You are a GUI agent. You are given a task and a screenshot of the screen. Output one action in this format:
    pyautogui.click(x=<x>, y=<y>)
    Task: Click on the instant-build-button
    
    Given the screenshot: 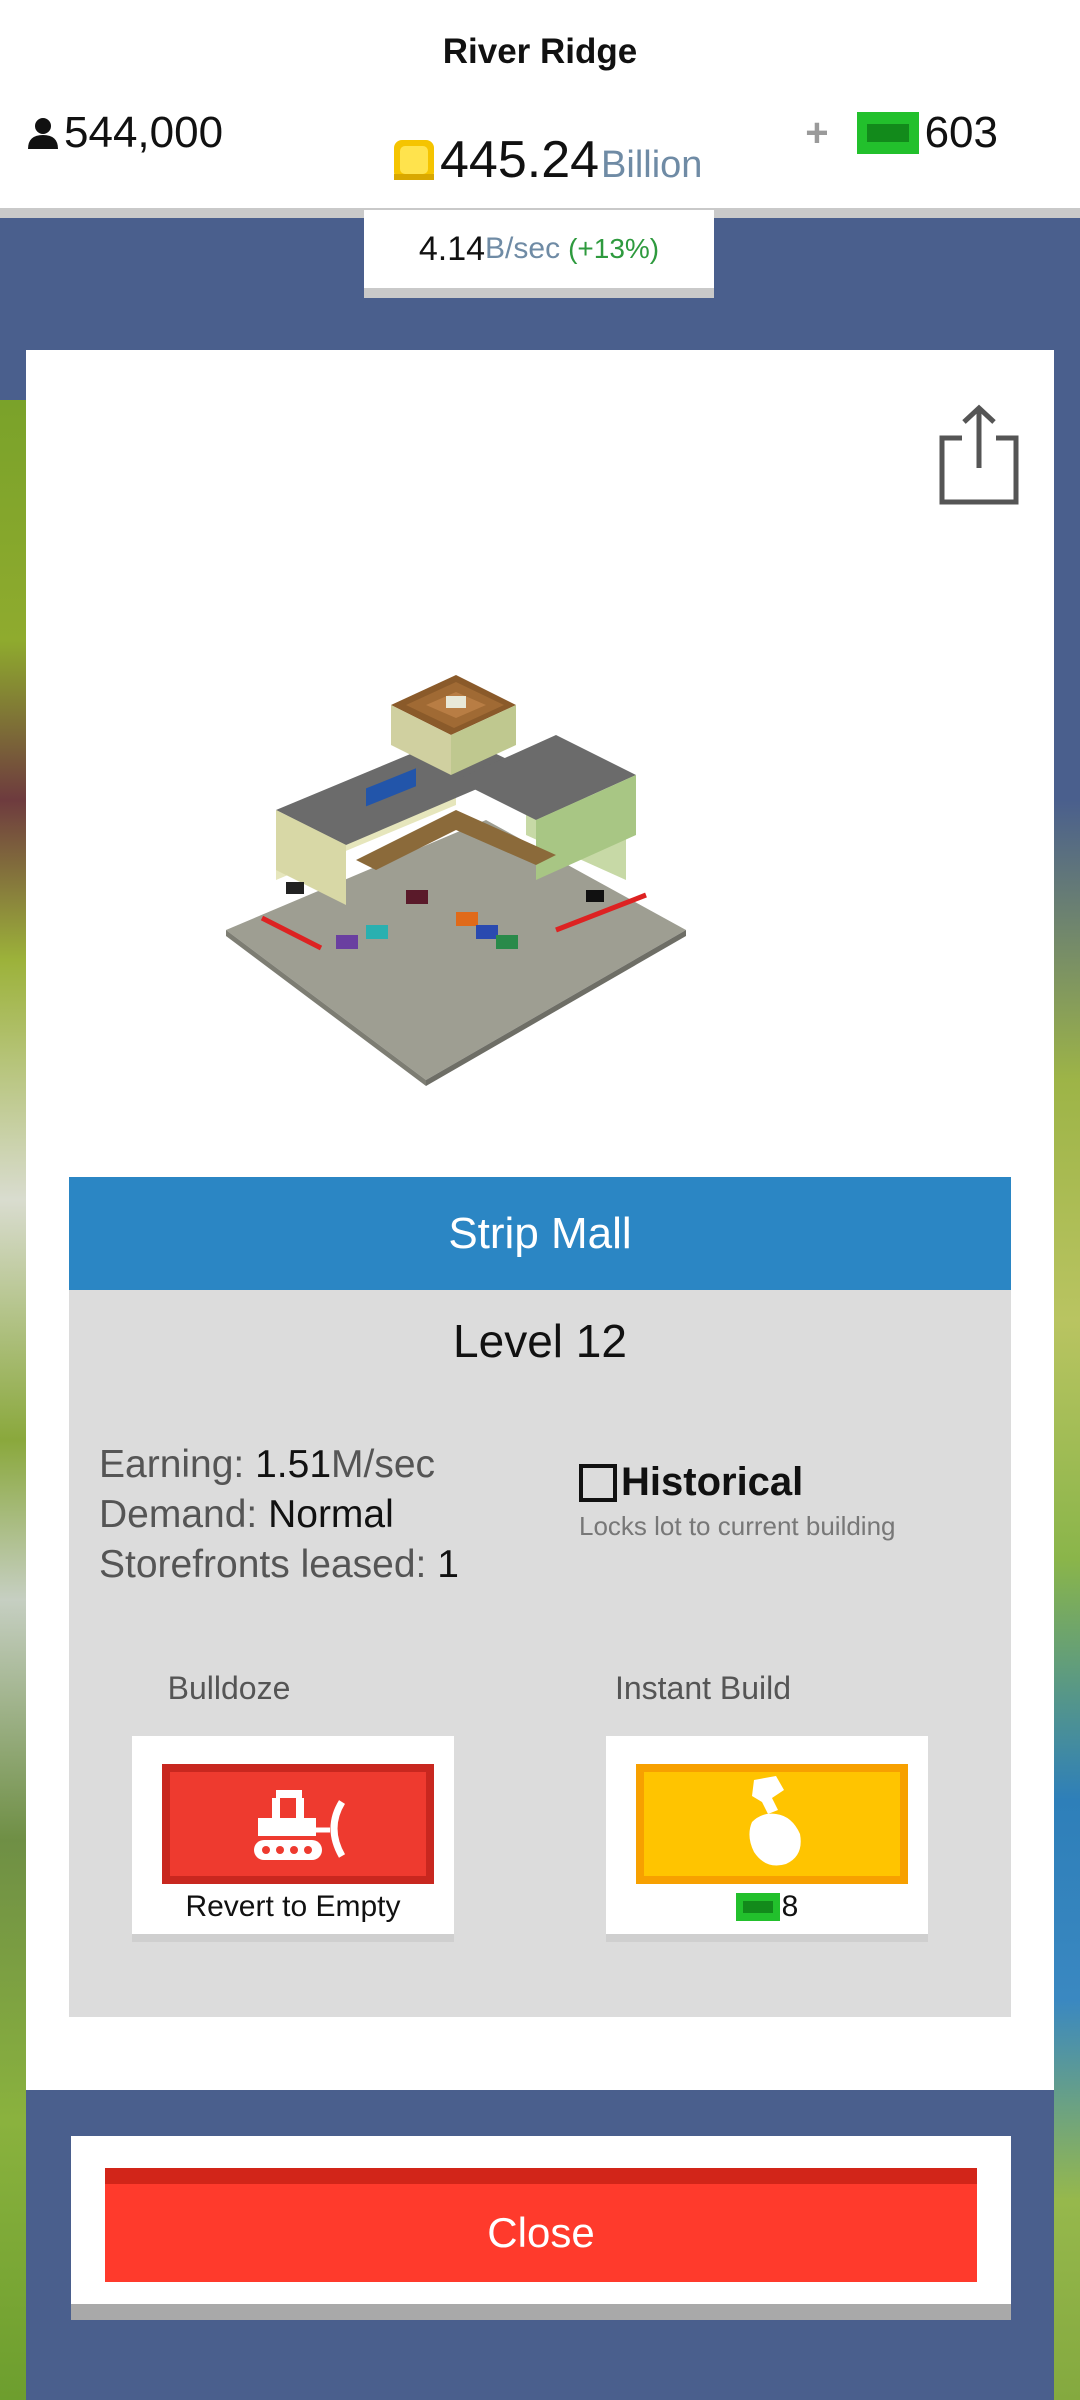 What is the action you would take?
    pyautogui.click(x=772, y=1824)
    